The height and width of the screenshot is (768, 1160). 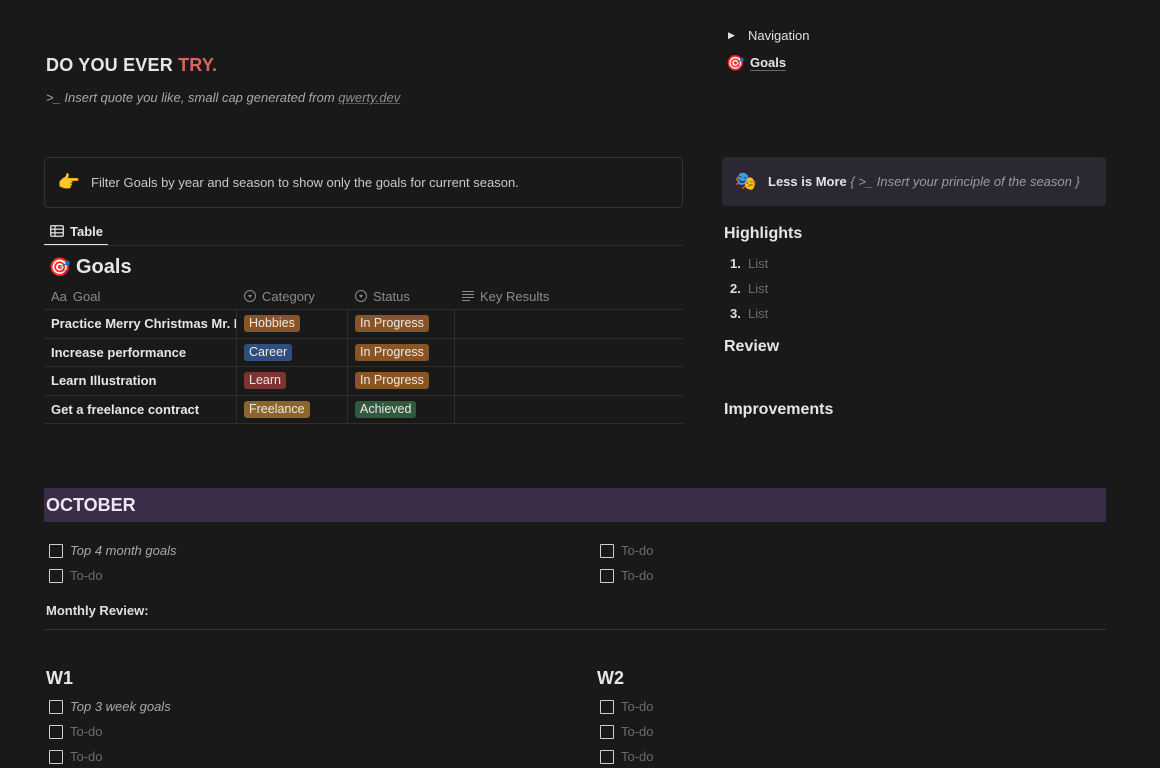 What do you see at coordinates (575, 505) in the screenshot?
I see `month-heading: OCTOBER` at bounding box center [575, 505].